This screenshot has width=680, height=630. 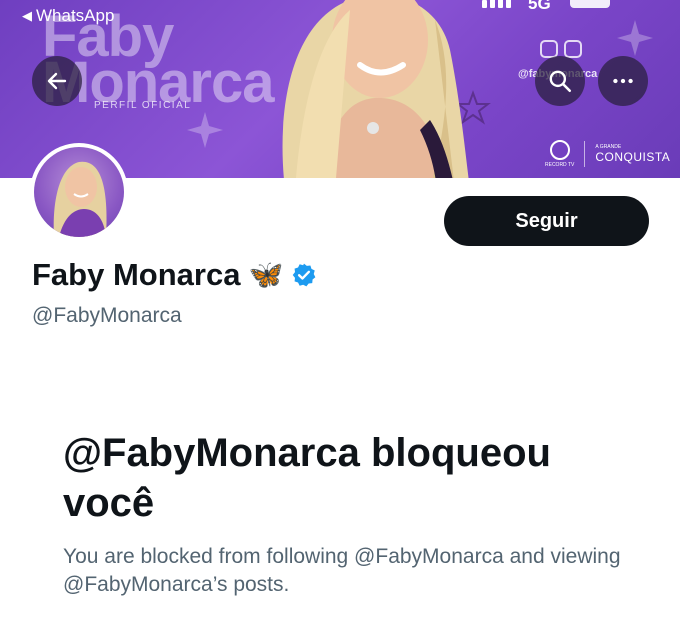 What do you see at coordinates (340, 15) in the screenshot?
I see `status-bar: ◀ WhatsApp 5G` at bounding box center [340, 15].